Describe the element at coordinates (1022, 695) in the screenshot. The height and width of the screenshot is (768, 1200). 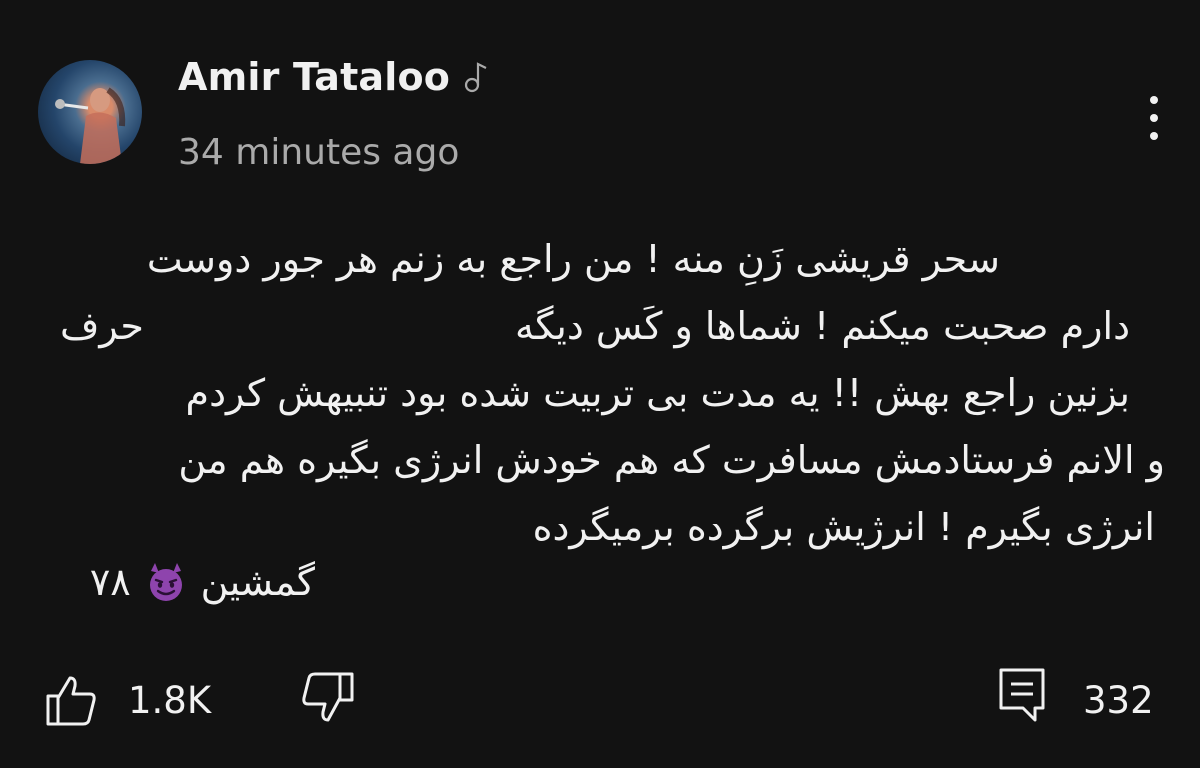
I see `comment-icon` at that location.